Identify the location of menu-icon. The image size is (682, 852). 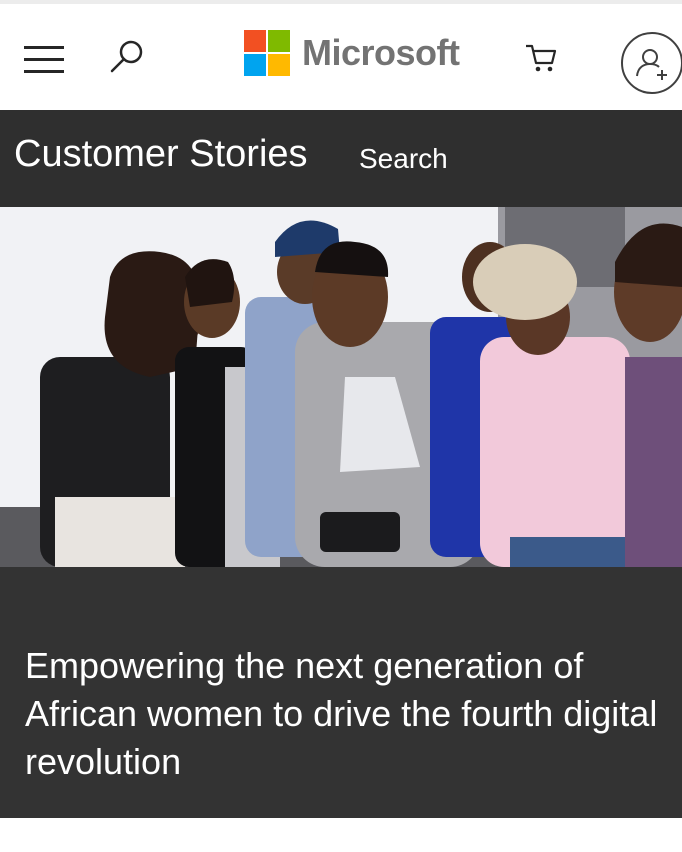
(44, 60).